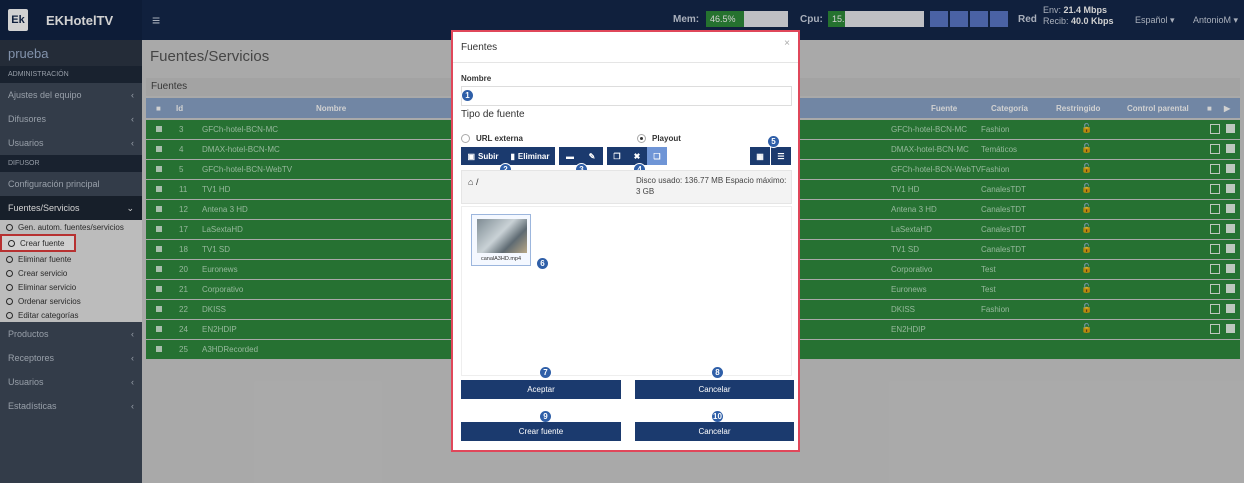 This screenshot has height=483, width=1244. I want to click on folder-icon: ▬, so click(570, 156).